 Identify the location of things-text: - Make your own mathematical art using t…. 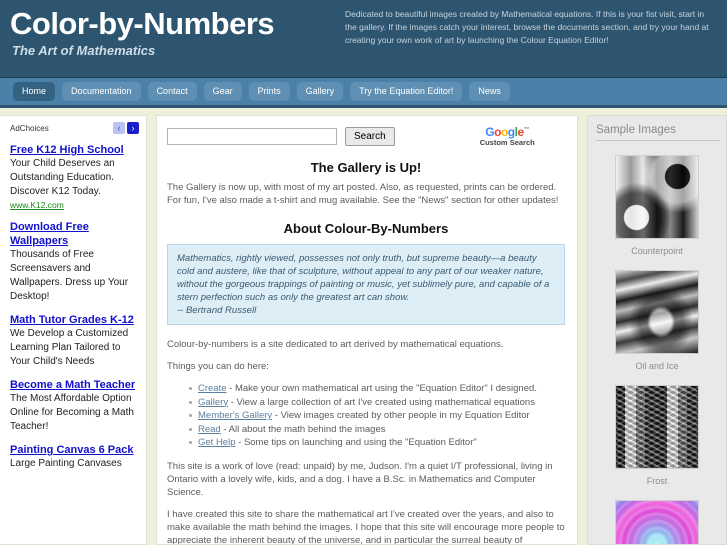
(381, 388).